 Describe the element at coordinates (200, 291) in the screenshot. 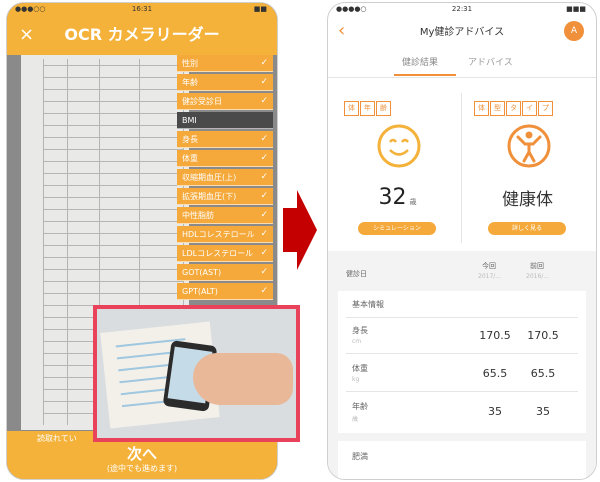

I see `field-label: GPT(ALT)` at that location.